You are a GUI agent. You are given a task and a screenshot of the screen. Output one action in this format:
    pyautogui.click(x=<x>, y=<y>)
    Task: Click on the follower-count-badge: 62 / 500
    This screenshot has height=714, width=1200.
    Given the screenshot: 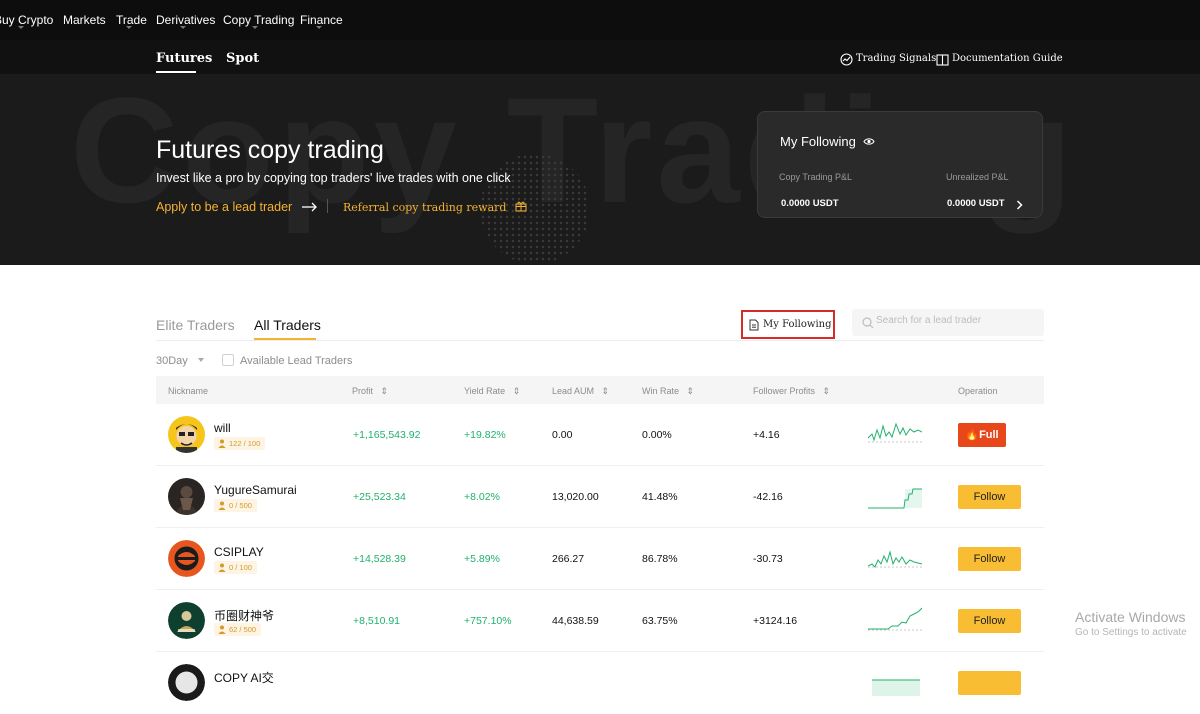 What is the action you would take?
    pyautogui.click(x=238, y=629)
    